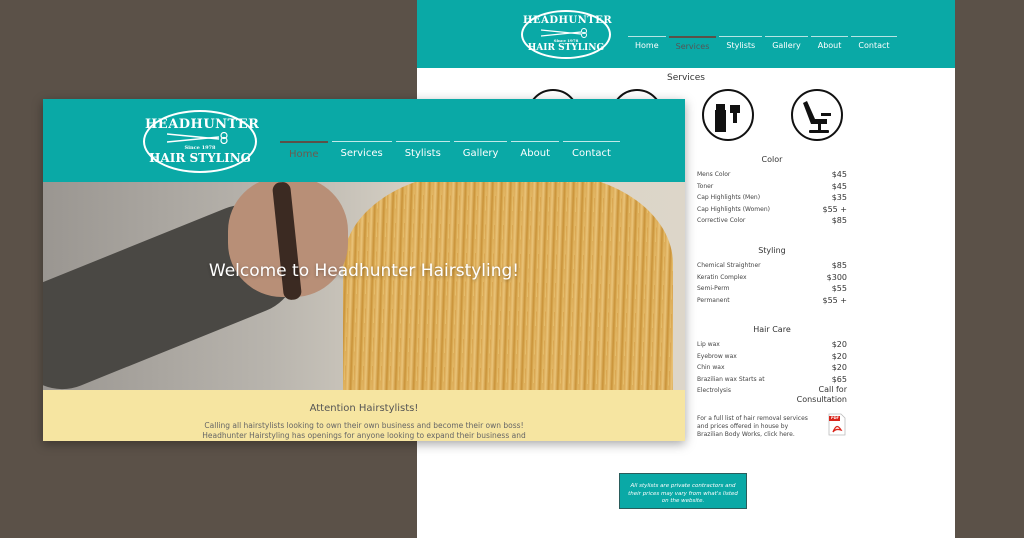  Describe the element at coordinates (772, 197) in the screenshot. I see `price-row: Cap Highlights (Men) $35` at that location.